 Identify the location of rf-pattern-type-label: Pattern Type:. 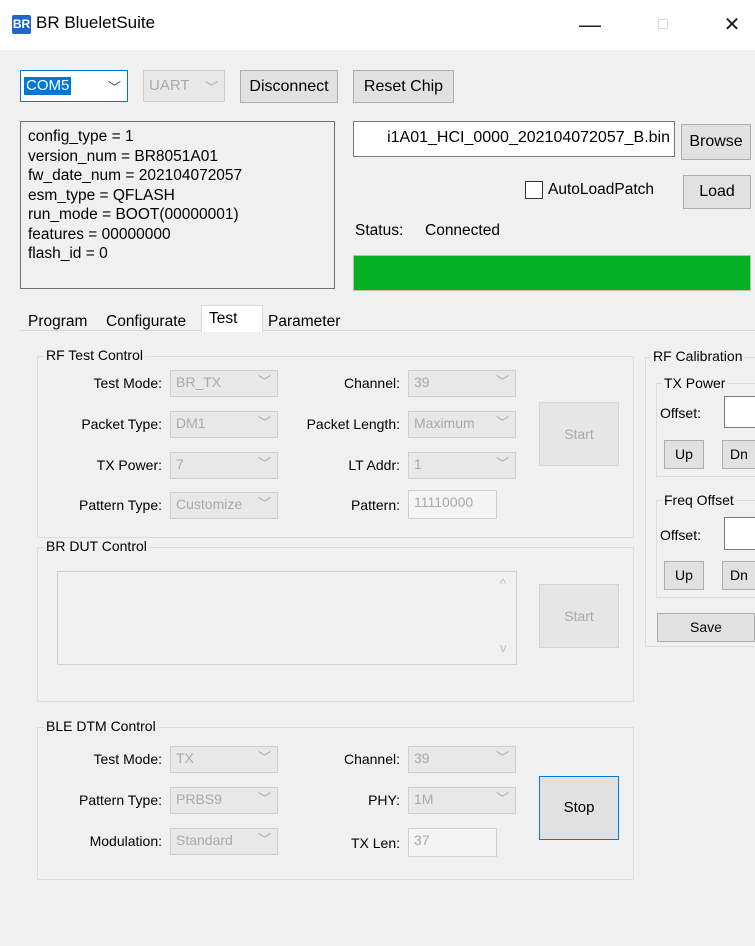
(120, 505).